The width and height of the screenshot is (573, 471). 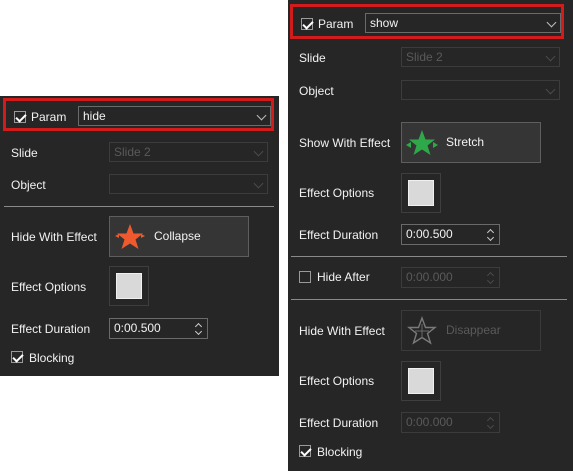 I want to click on hide-effect-button: Disappear, so click(x=471, y=330).